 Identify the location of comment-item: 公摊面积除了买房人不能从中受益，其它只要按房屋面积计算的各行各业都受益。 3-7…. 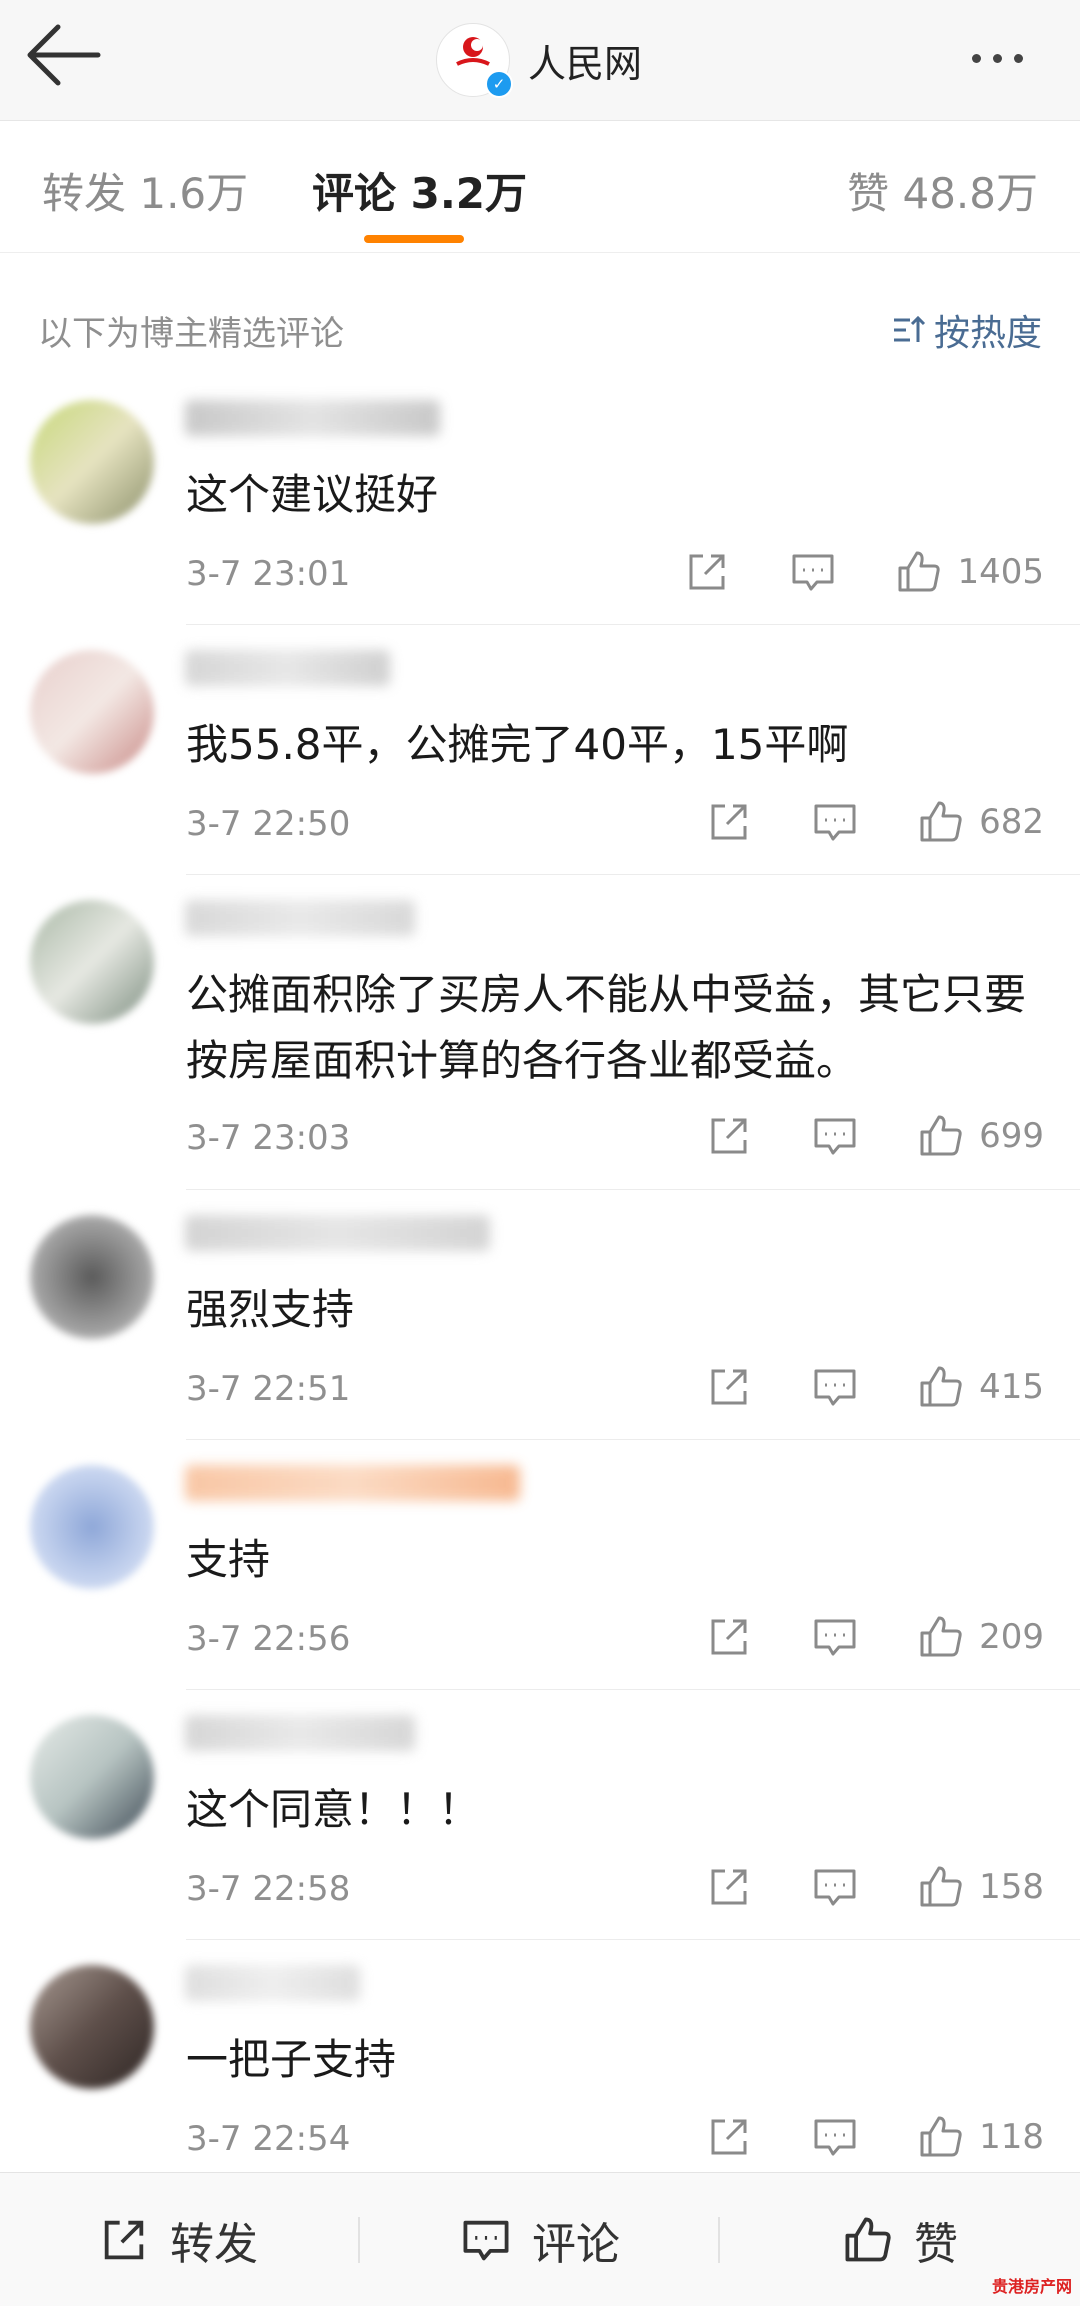
(540, 1045).